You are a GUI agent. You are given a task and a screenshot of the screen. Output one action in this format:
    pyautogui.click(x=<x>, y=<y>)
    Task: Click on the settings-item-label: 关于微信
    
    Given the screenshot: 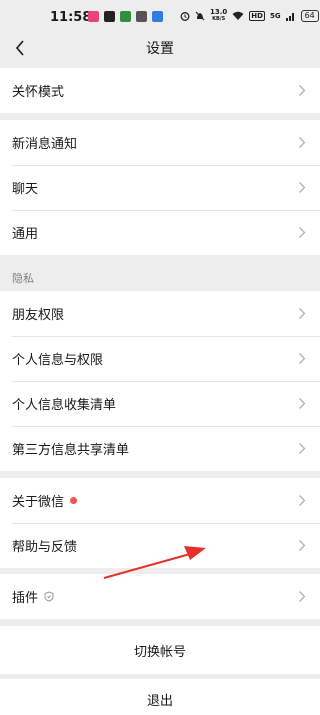 What is the action you would take?
    pyautogui.click(x=38, y=502)
    